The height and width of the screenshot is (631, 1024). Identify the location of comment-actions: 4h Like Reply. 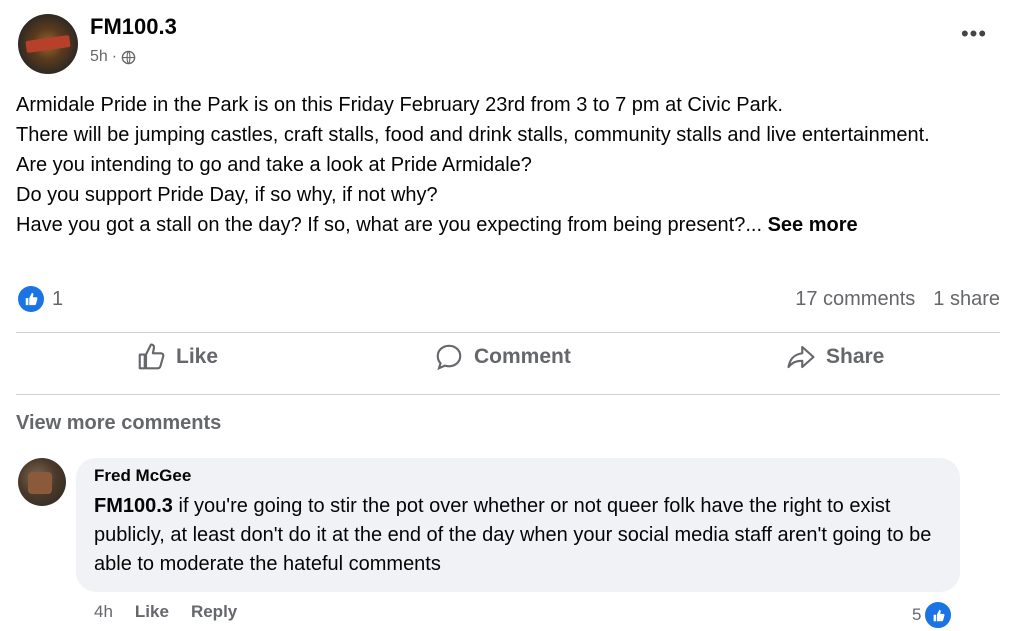
(165, 612).